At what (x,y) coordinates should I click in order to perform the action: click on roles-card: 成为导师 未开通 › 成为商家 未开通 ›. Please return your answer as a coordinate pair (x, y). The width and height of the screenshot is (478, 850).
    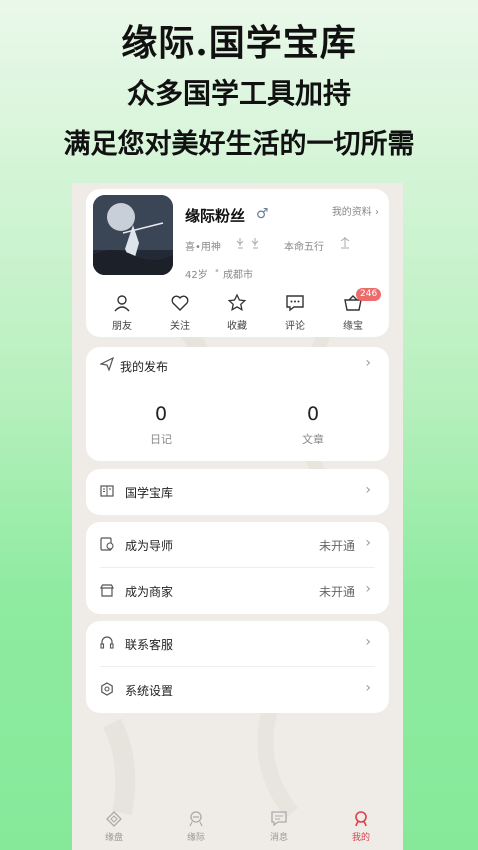
    Looking at the image, I should click on (237, 568).